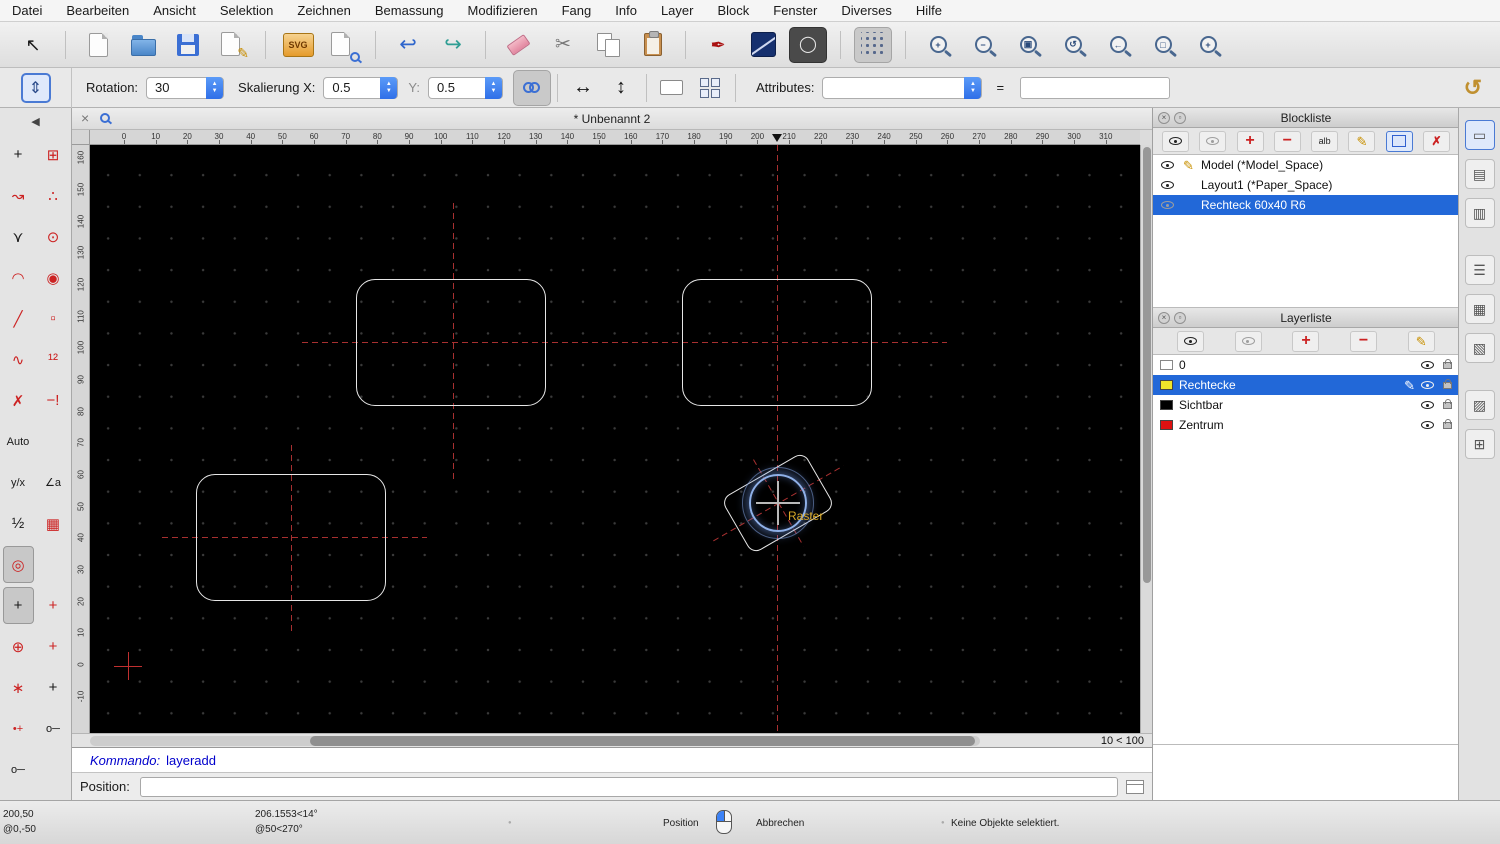 The image size is (1500, 844). I want to click on block-edit-icon: ✎, so click(1188, 165).